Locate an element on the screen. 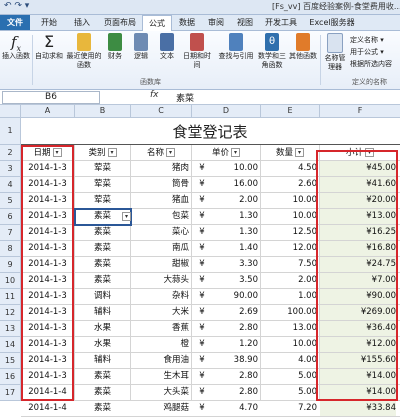  row-header: 17 is located at coordinates (10, 393).